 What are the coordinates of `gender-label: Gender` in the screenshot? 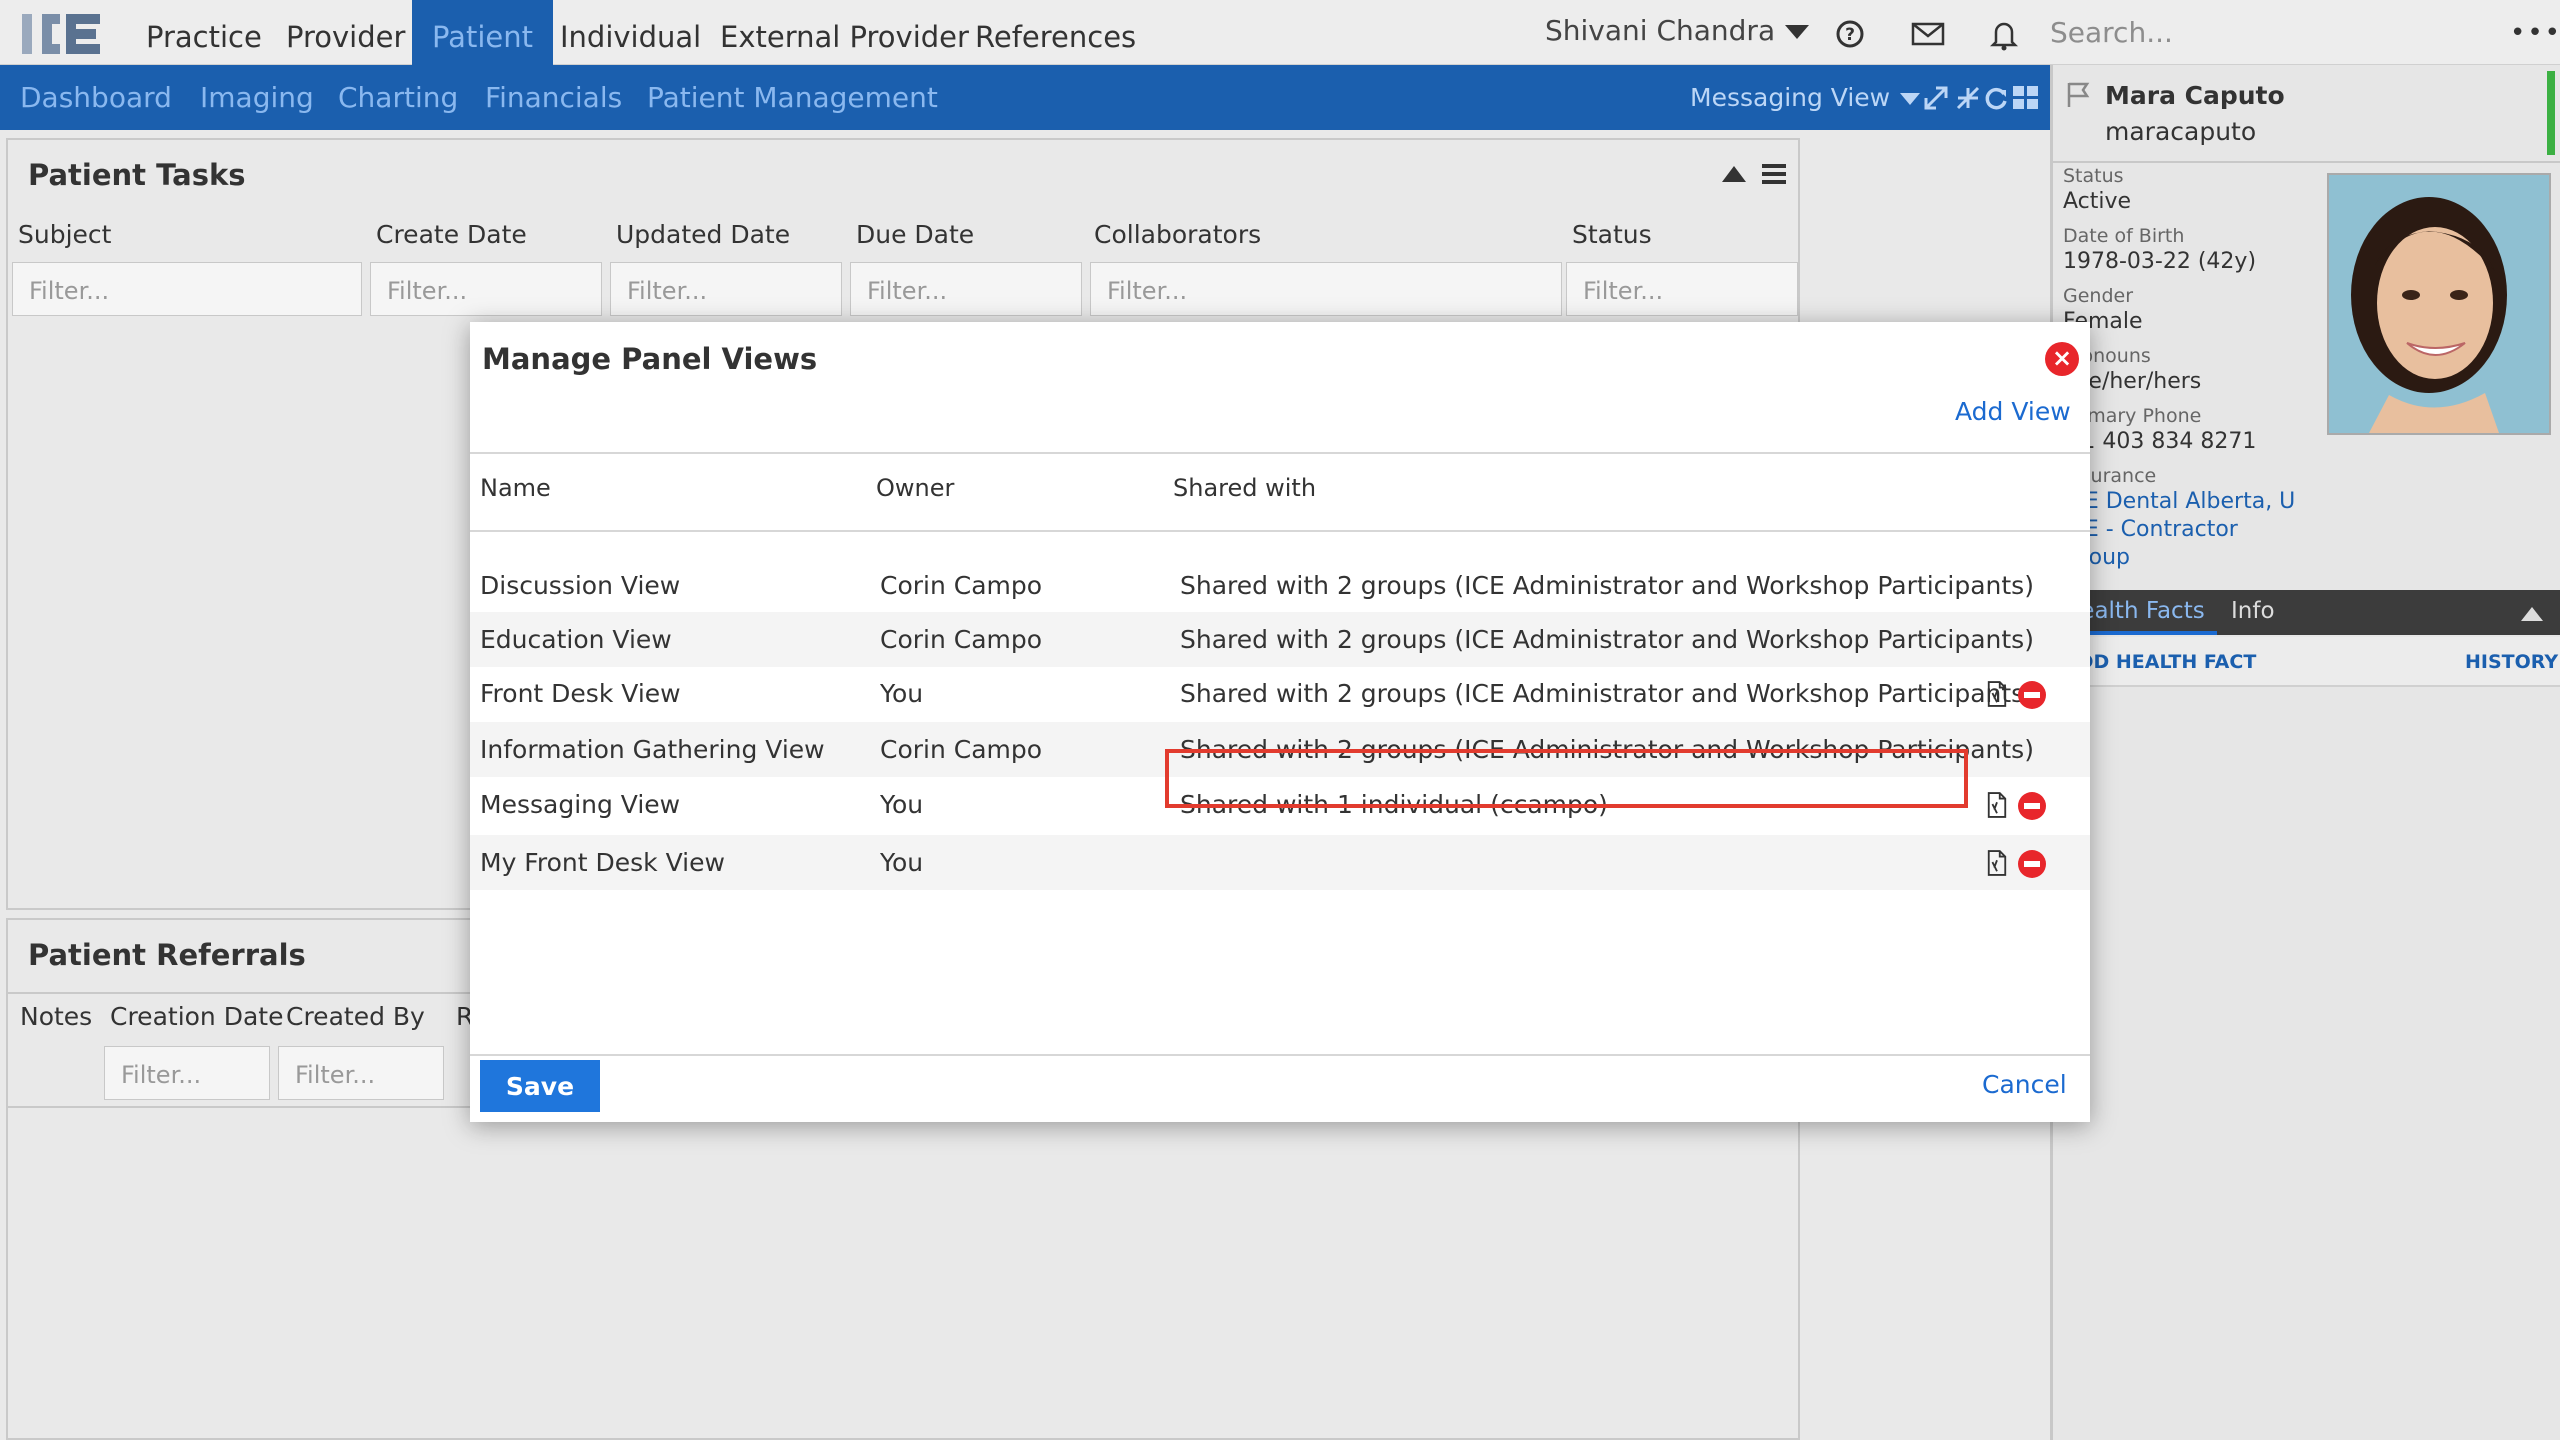 It's located at (2098, 296).